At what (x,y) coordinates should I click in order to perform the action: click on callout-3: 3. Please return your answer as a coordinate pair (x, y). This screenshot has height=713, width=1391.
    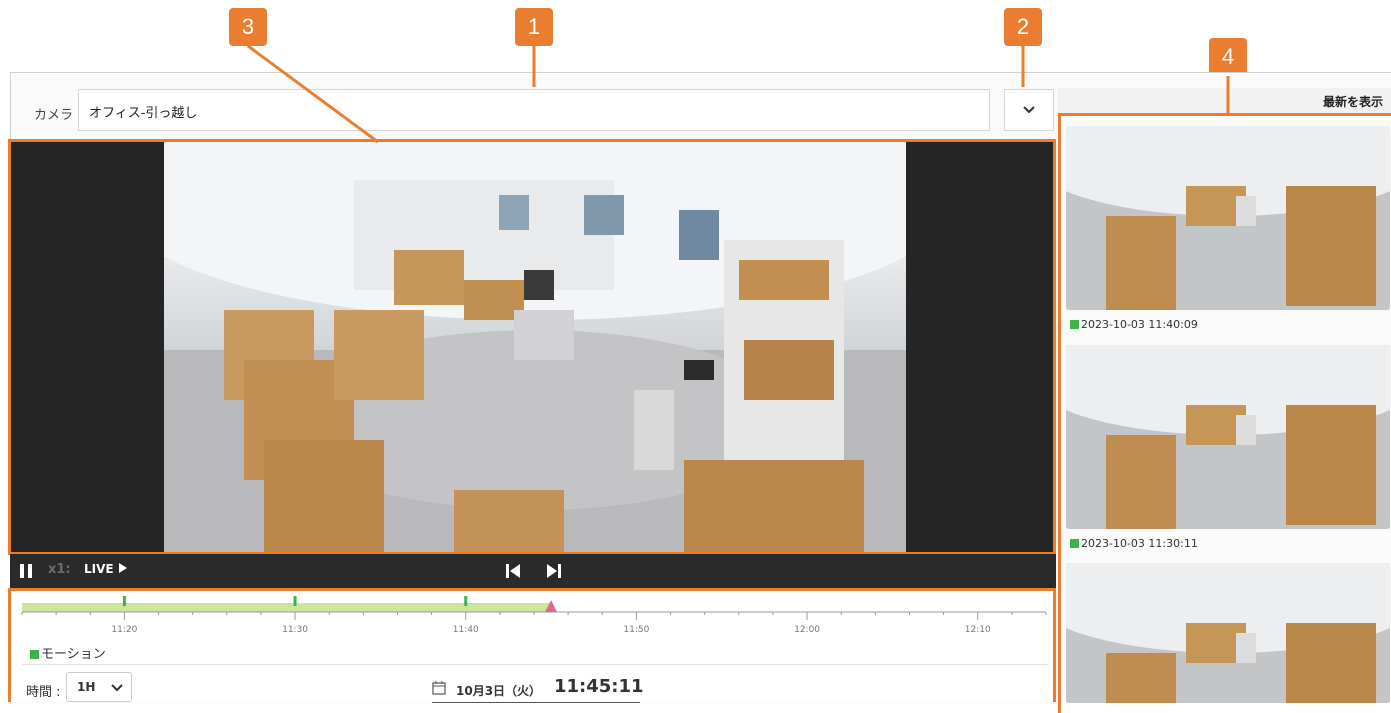
    Looking at the image, I should click on (248, 27).